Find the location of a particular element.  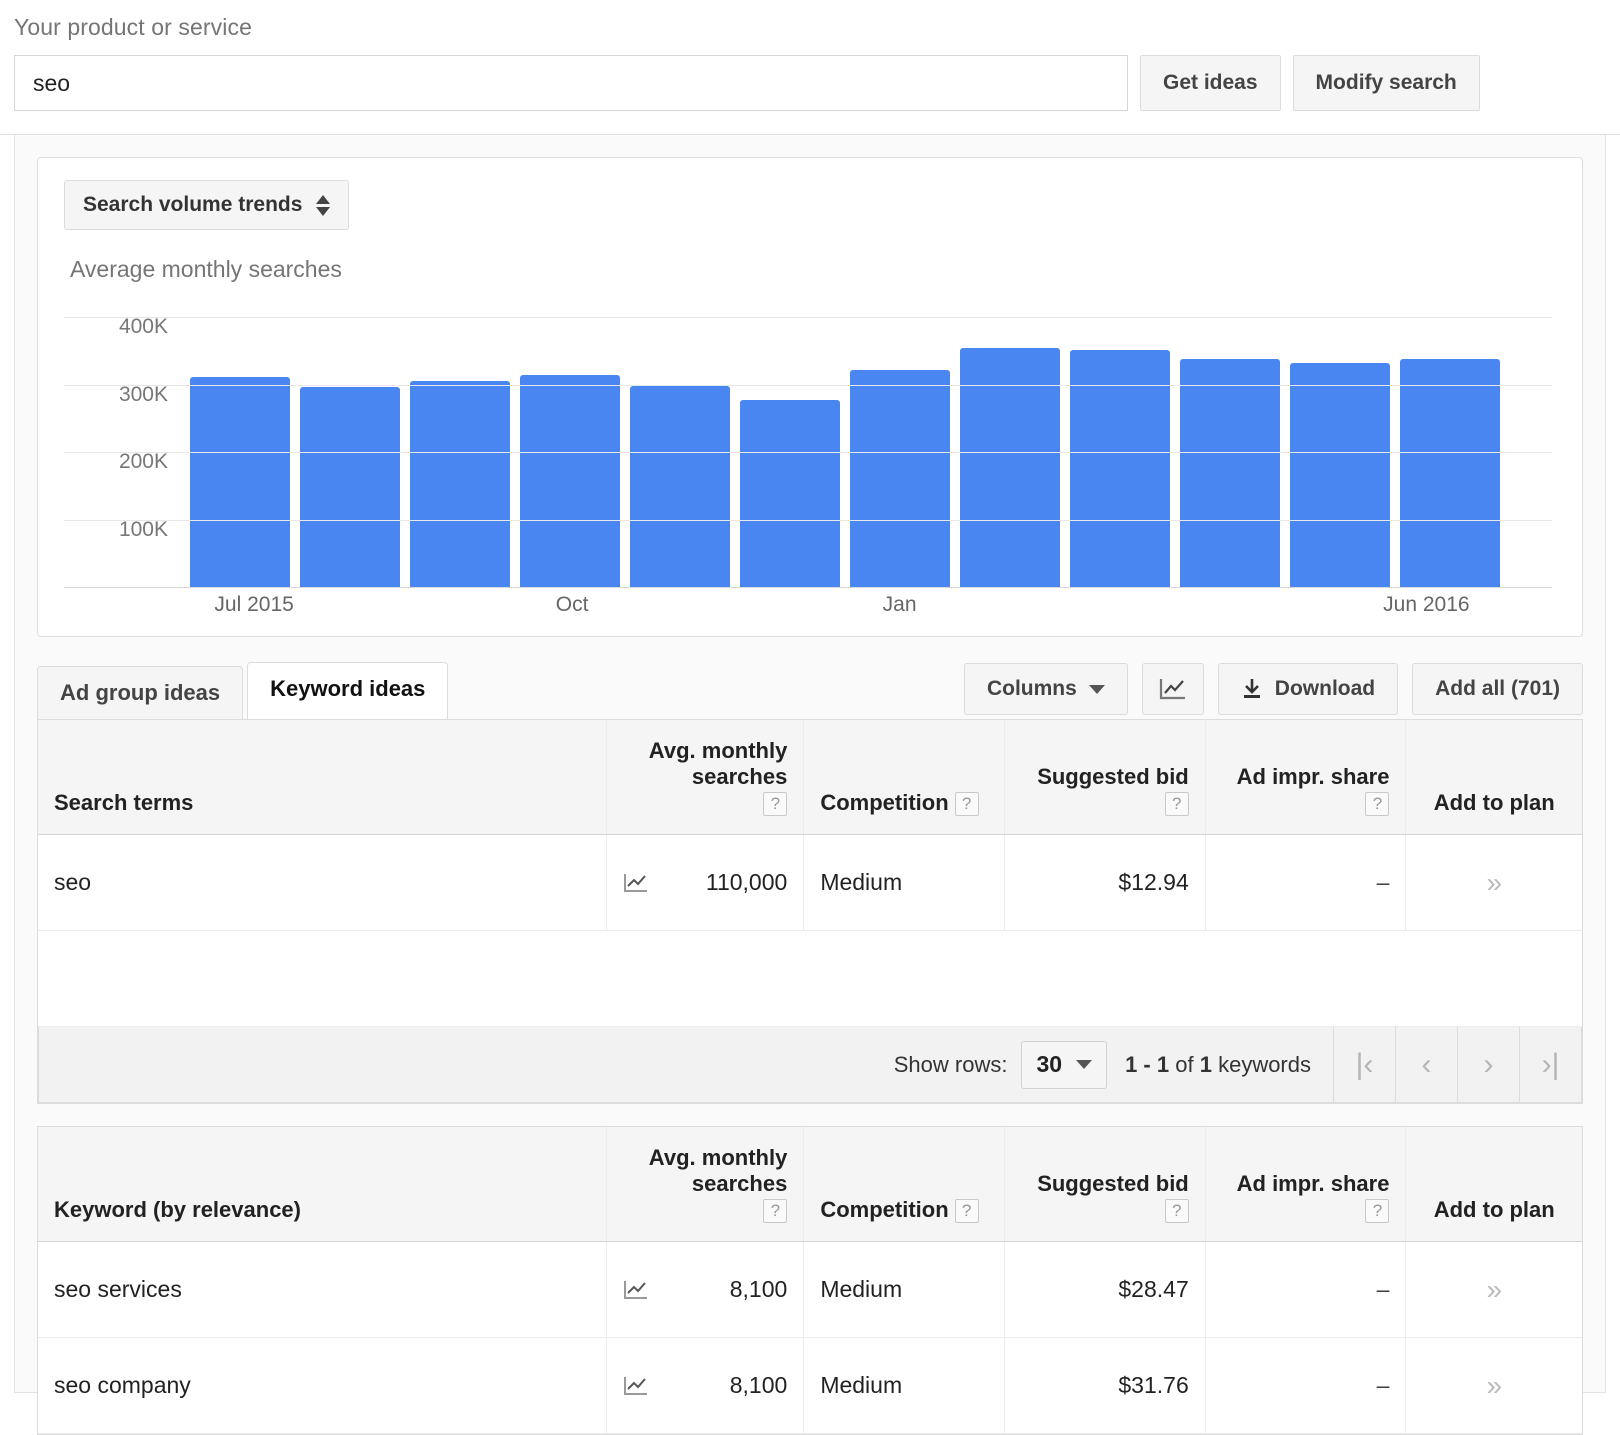

tab-ad-group-ideas: Ad group ideas is located at coordinates (140, 692).